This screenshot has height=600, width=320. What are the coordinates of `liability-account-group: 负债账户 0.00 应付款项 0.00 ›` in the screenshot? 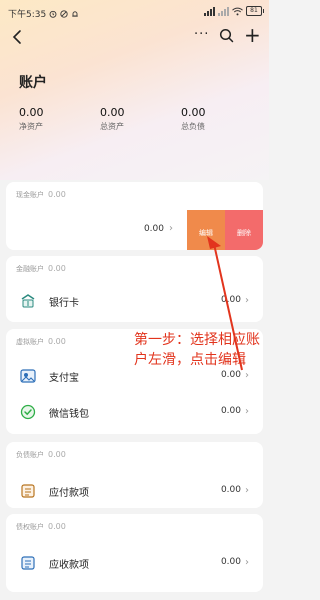 It's located at (134, 475).